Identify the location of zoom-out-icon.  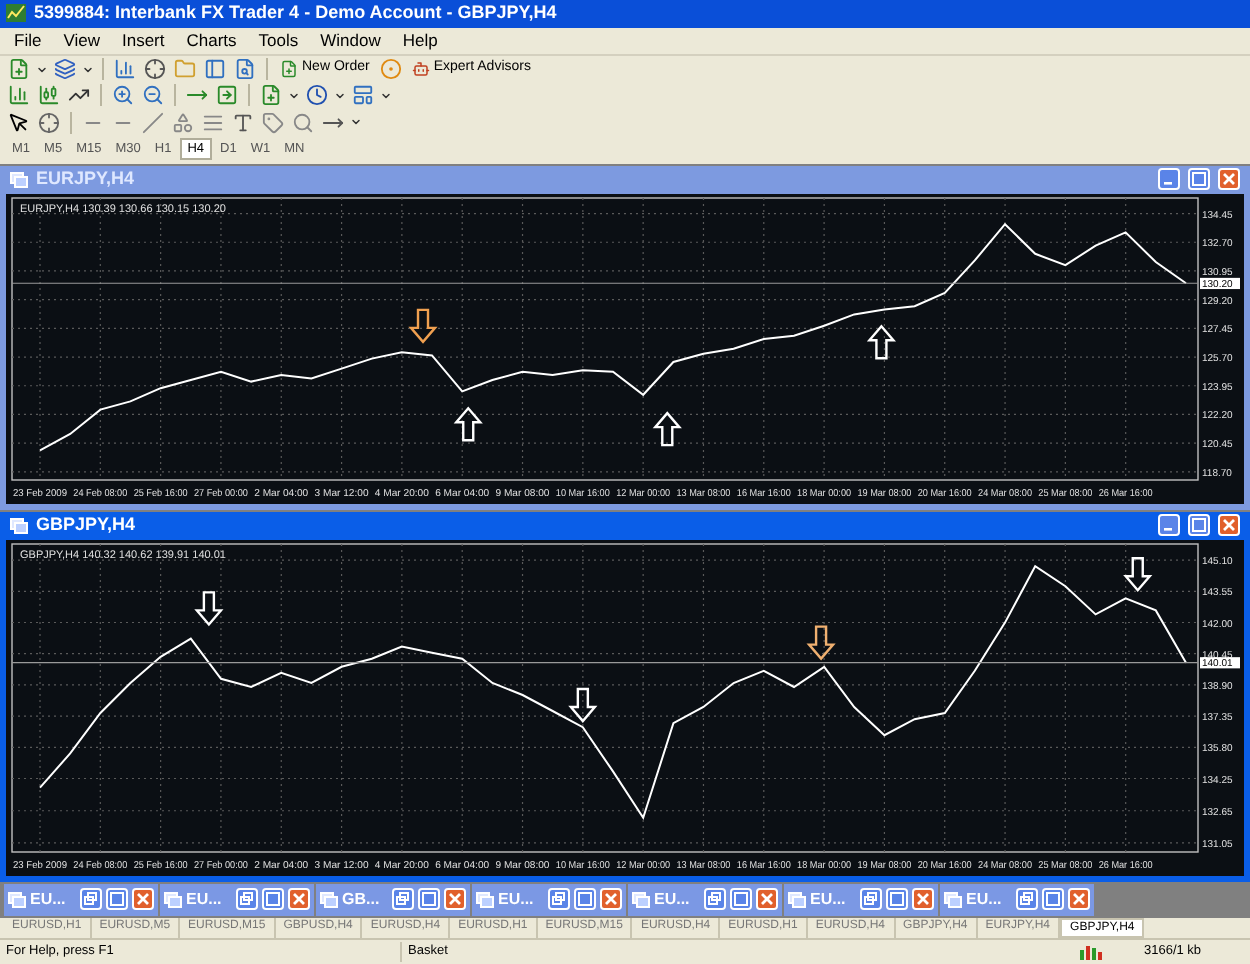
(153, 95).